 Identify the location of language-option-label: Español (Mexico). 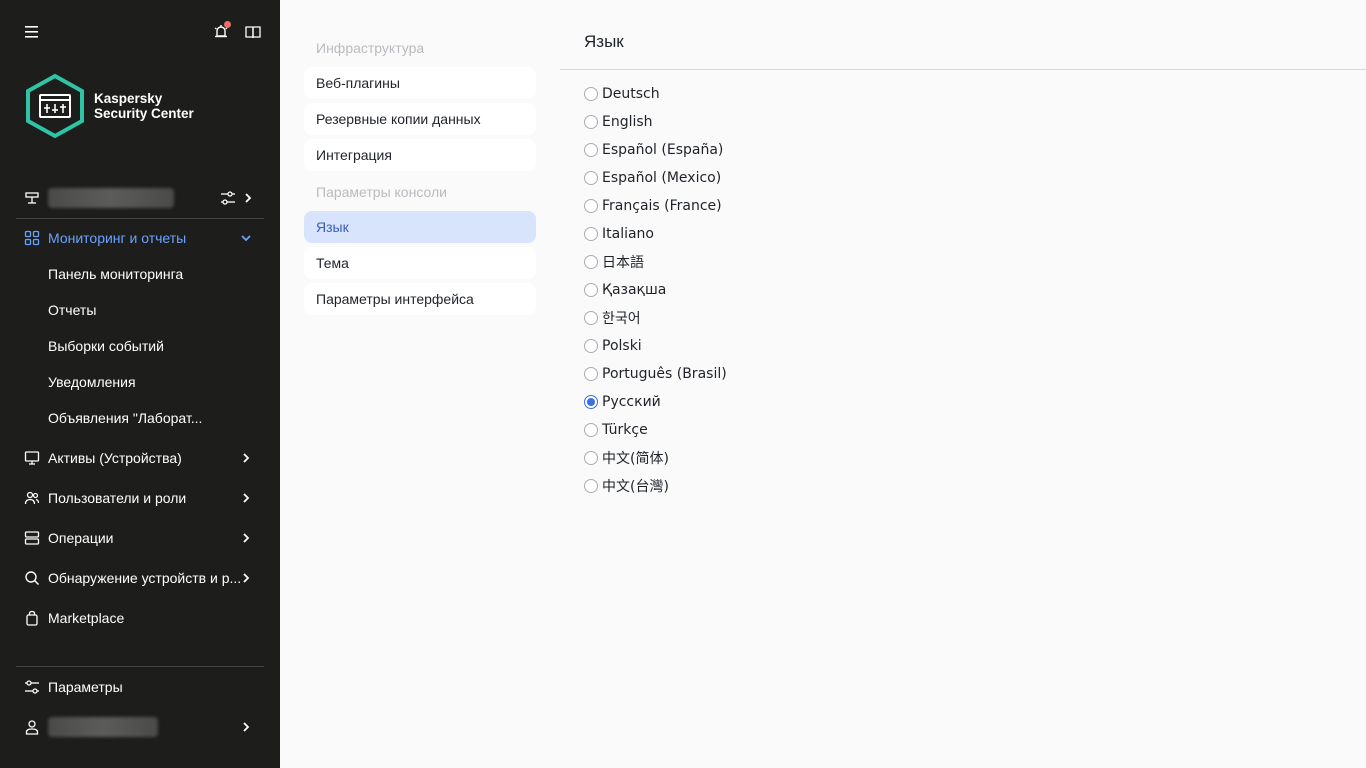
(662, 178).